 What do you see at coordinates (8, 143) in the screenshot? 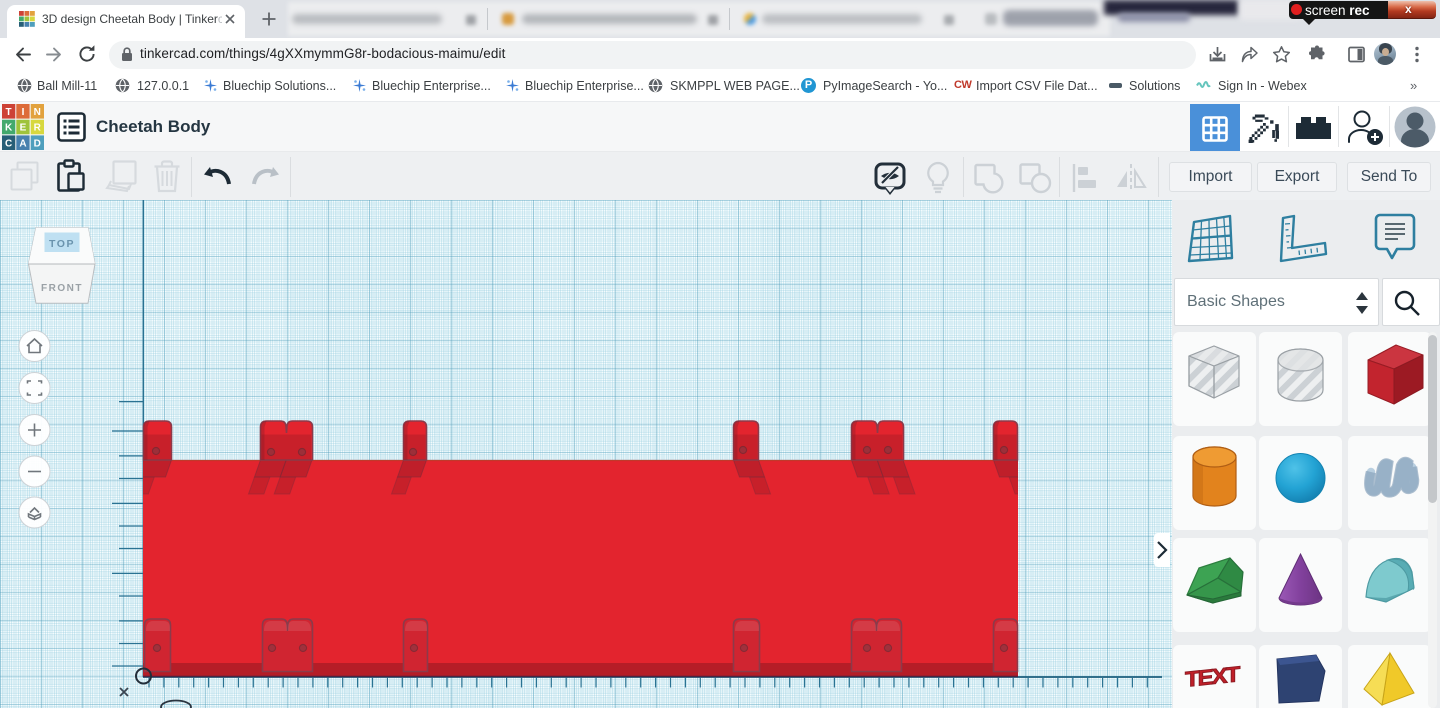
I see `svg-text: C` at bounding box center [8, 143].